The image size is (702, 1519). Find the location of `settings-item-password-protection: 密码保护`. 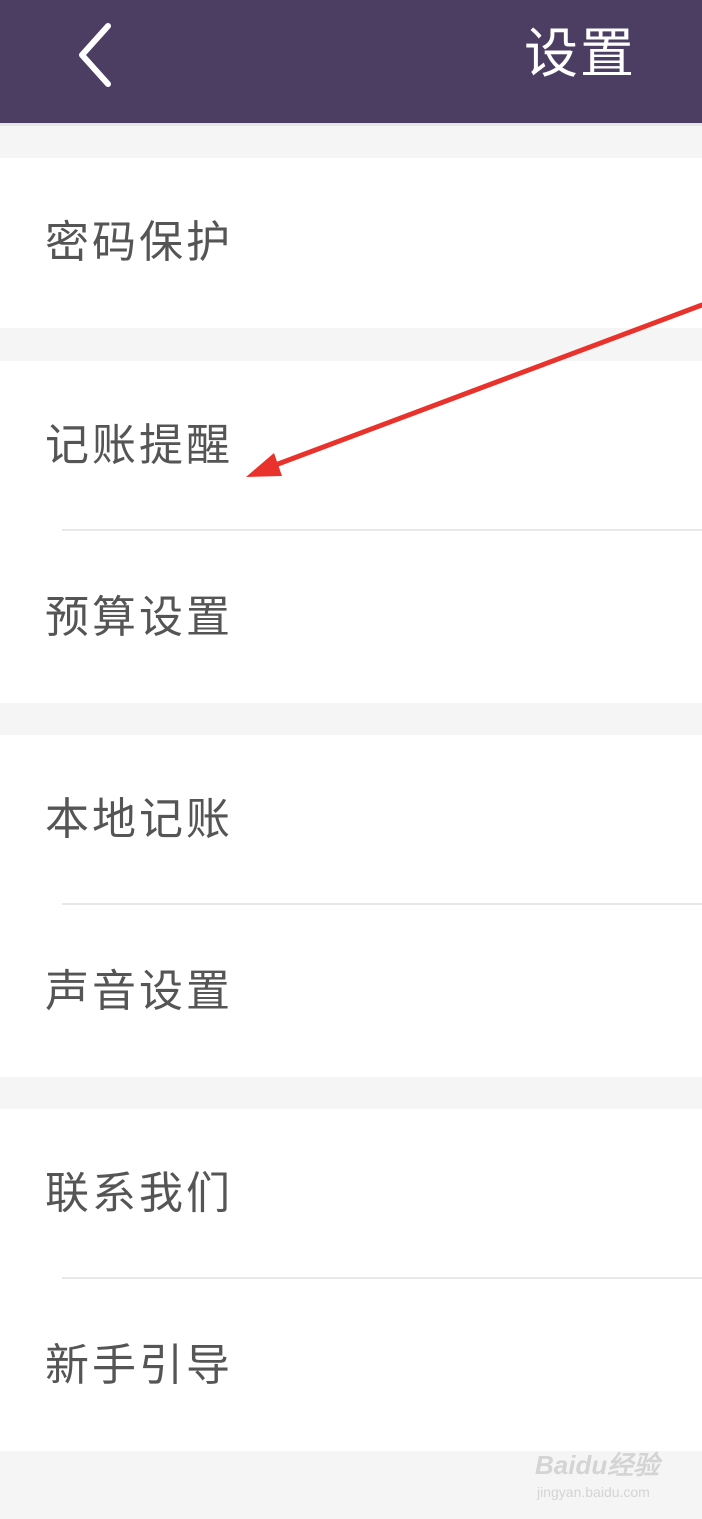

settings-item-password-protection: 密码保护 is located at coordinates (351, 243).